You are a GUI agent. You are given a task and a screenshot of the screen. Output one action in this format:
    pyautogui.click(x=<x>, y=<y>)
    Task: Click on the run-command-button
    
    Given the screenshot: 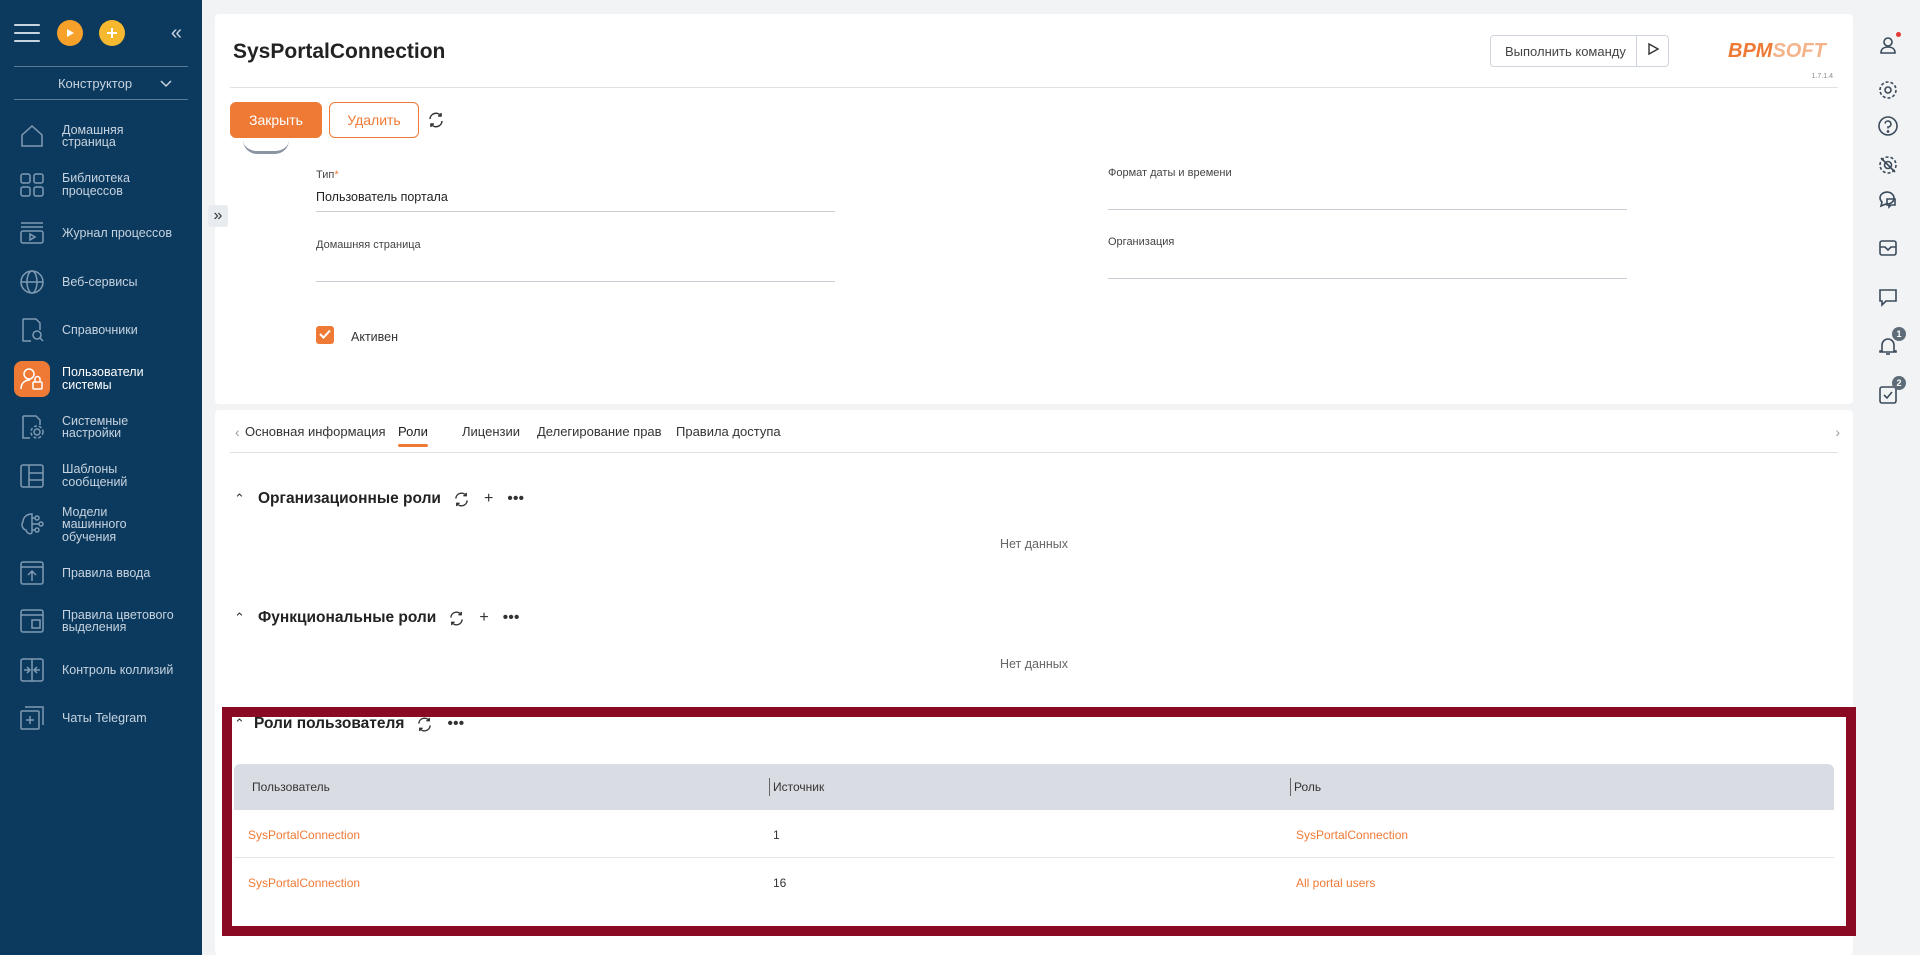 What is the action you would take?
    pyautogui.click(x=1652, y=51)
    